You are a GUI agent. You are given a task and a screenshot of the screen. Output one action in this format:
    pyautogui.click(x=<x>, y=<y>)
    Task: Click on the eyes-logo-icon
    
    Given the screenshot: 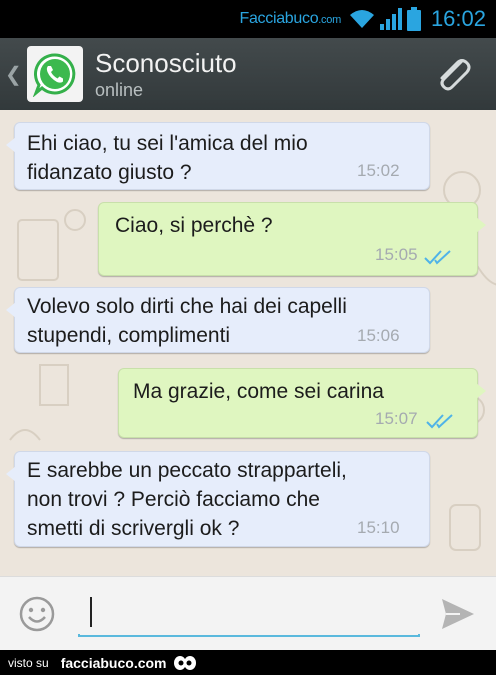 What is the action you would take?
    pyautogui.click(x=184, y=662)
    